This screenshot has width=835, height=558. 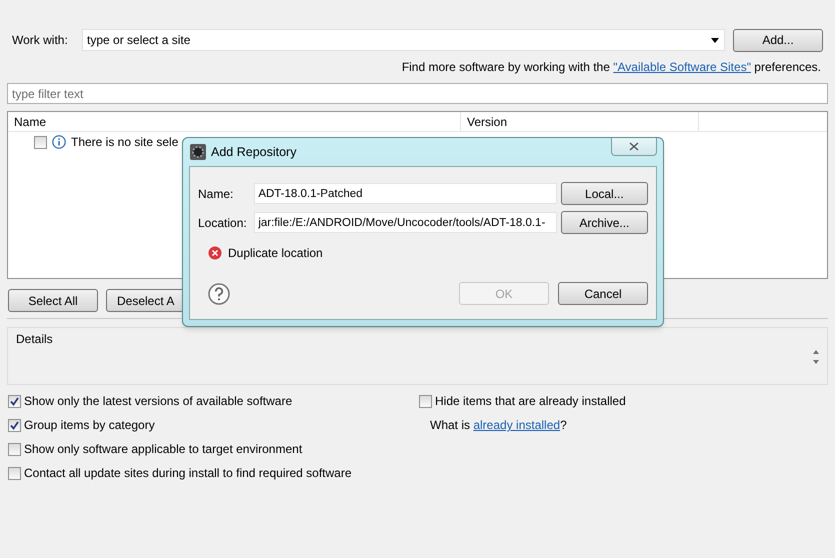 I want to click on column-header: Version, so click(x=580, y=121).